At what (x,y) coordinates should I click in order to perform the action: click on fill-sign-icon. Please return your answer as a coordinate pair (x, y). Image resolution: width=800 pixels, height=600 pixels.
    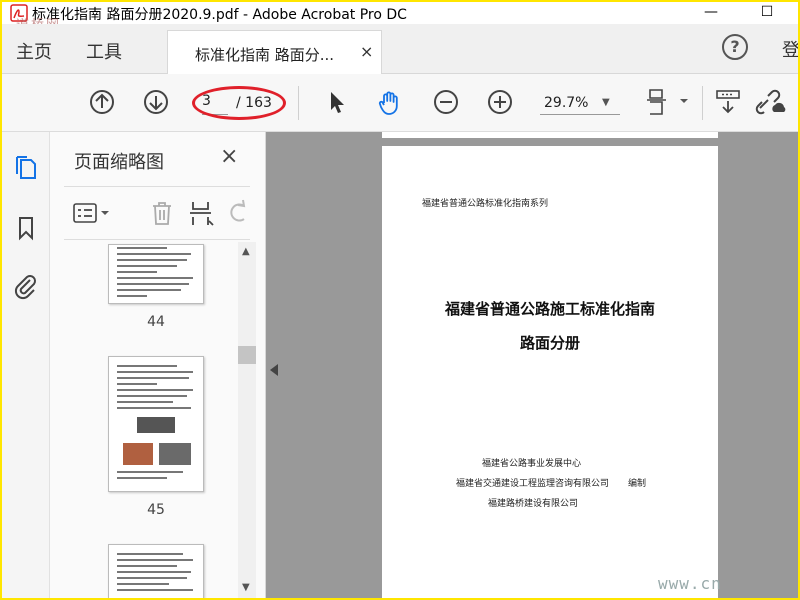
    Looking at the image, I should click on (728, 102).